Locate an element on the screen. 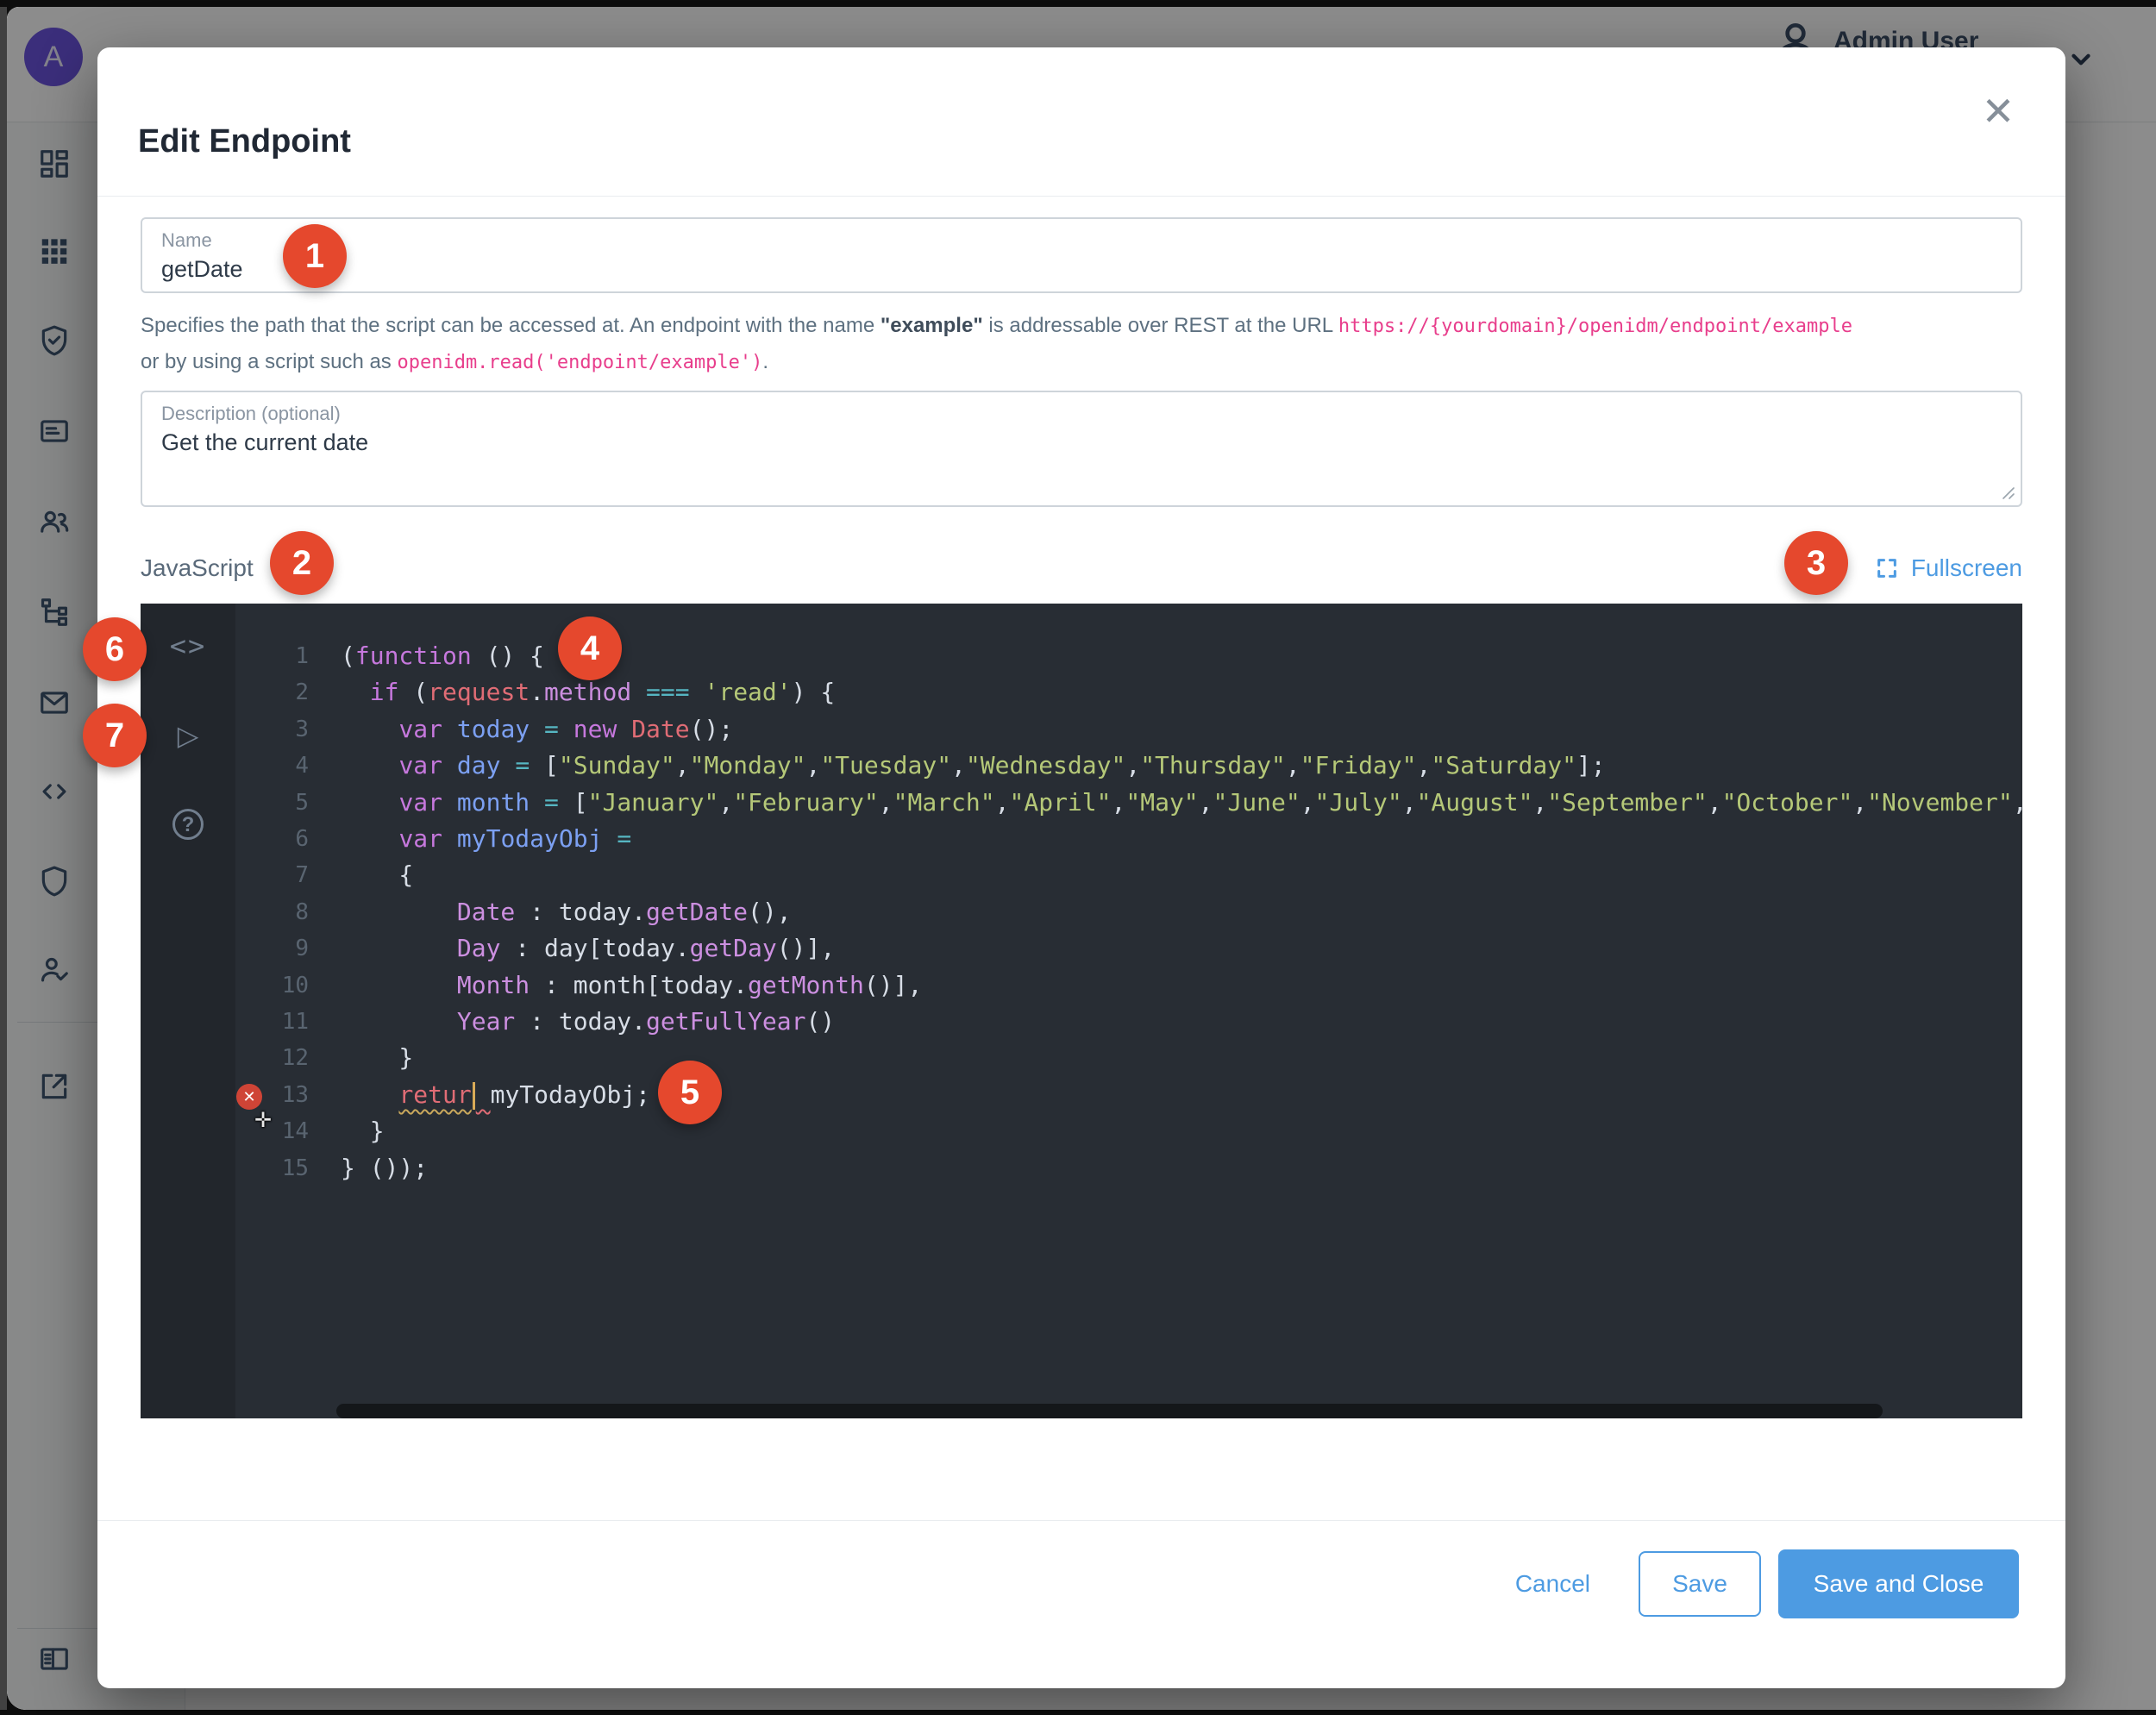 Image resolution: width=2156 pixels, height=1715 pixels. editor-code-icon: <> is located at coordinates (188, 646).